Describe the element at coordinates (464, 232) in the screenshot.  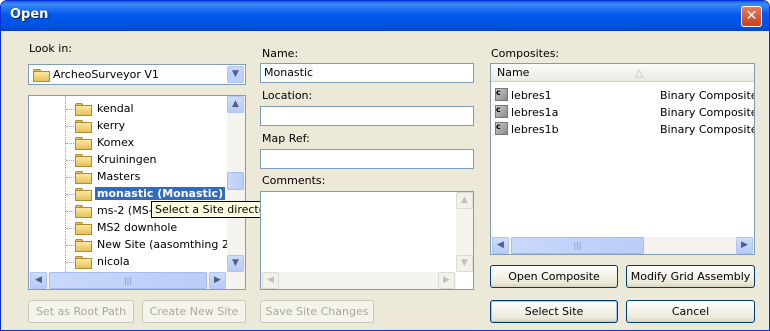
I see `comments-vertical-scrollbar: ▲ ▼` at that location.